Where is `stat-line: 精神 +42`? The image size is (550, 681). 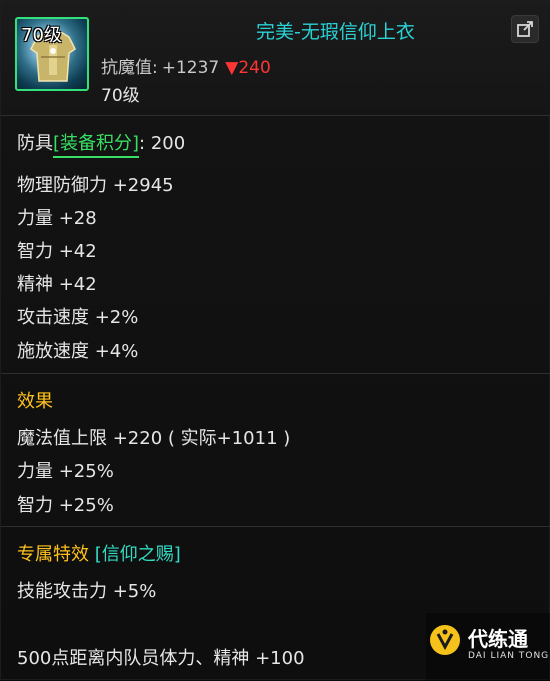 stat-line: 精神 +42 is located at coordinates (57, 284).